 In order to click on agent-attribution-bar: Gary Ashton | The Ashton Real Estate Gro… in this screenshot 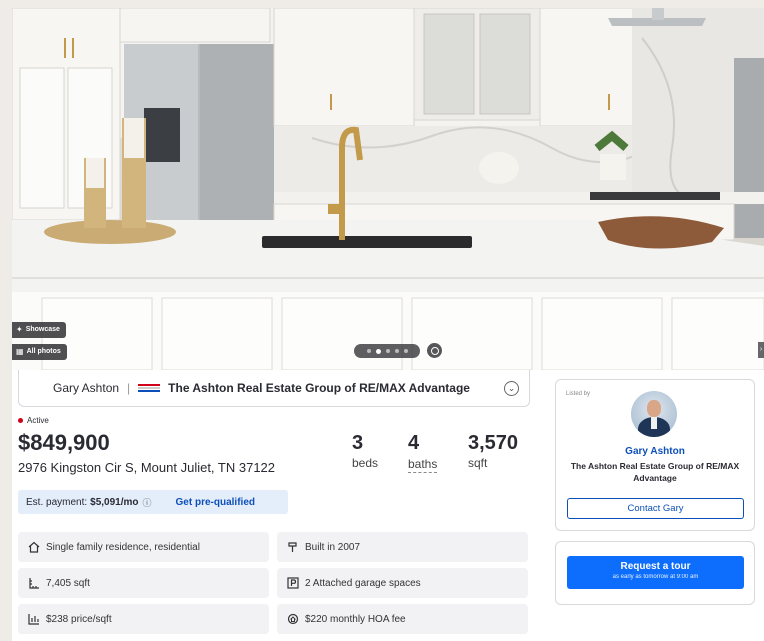, I will do `click(274, 388)`.